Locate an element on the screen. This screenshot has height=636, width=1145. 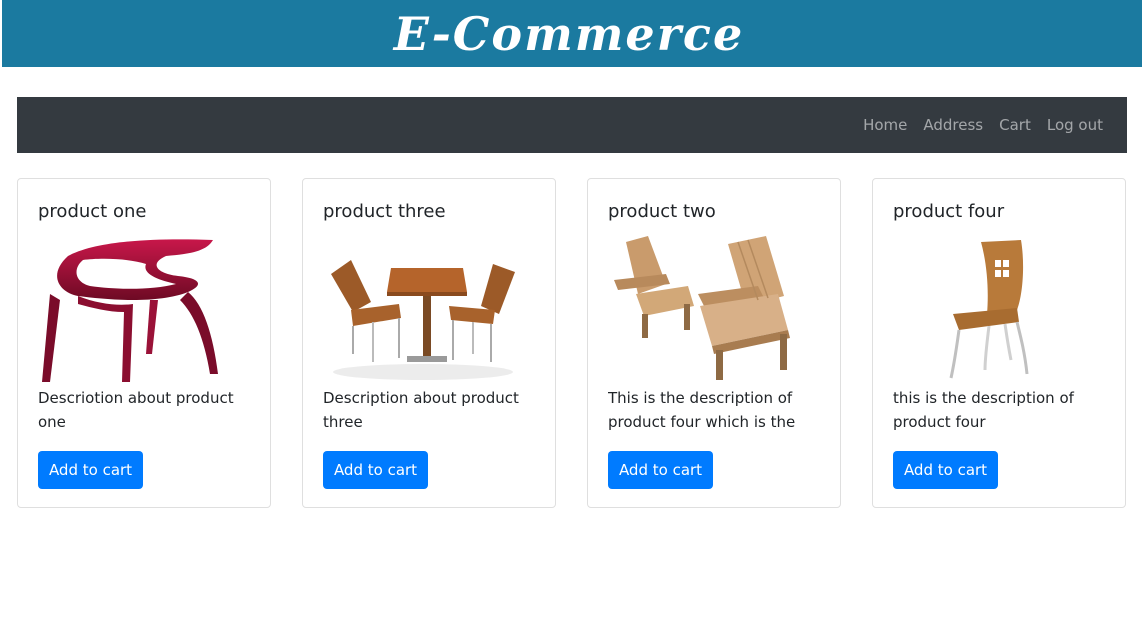
adirondack-chairs-image is located at coordinates (702, 308).